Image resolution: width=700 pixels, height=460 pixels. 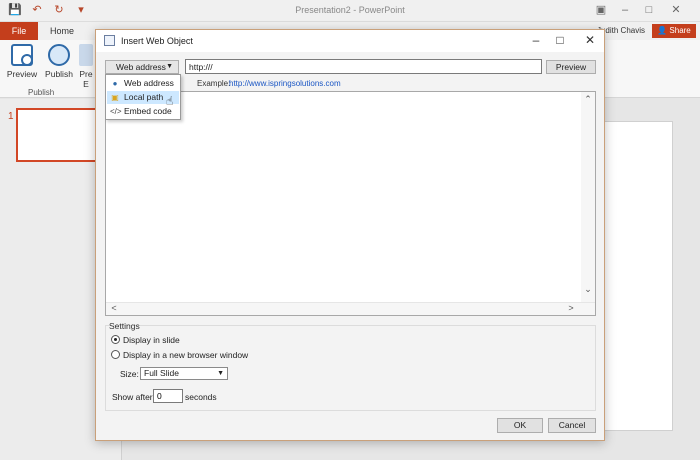 What do you see at coordinates (649, 10) in the screenshot?
I see `maximize-icon: □` at bounding box center [649, 10].